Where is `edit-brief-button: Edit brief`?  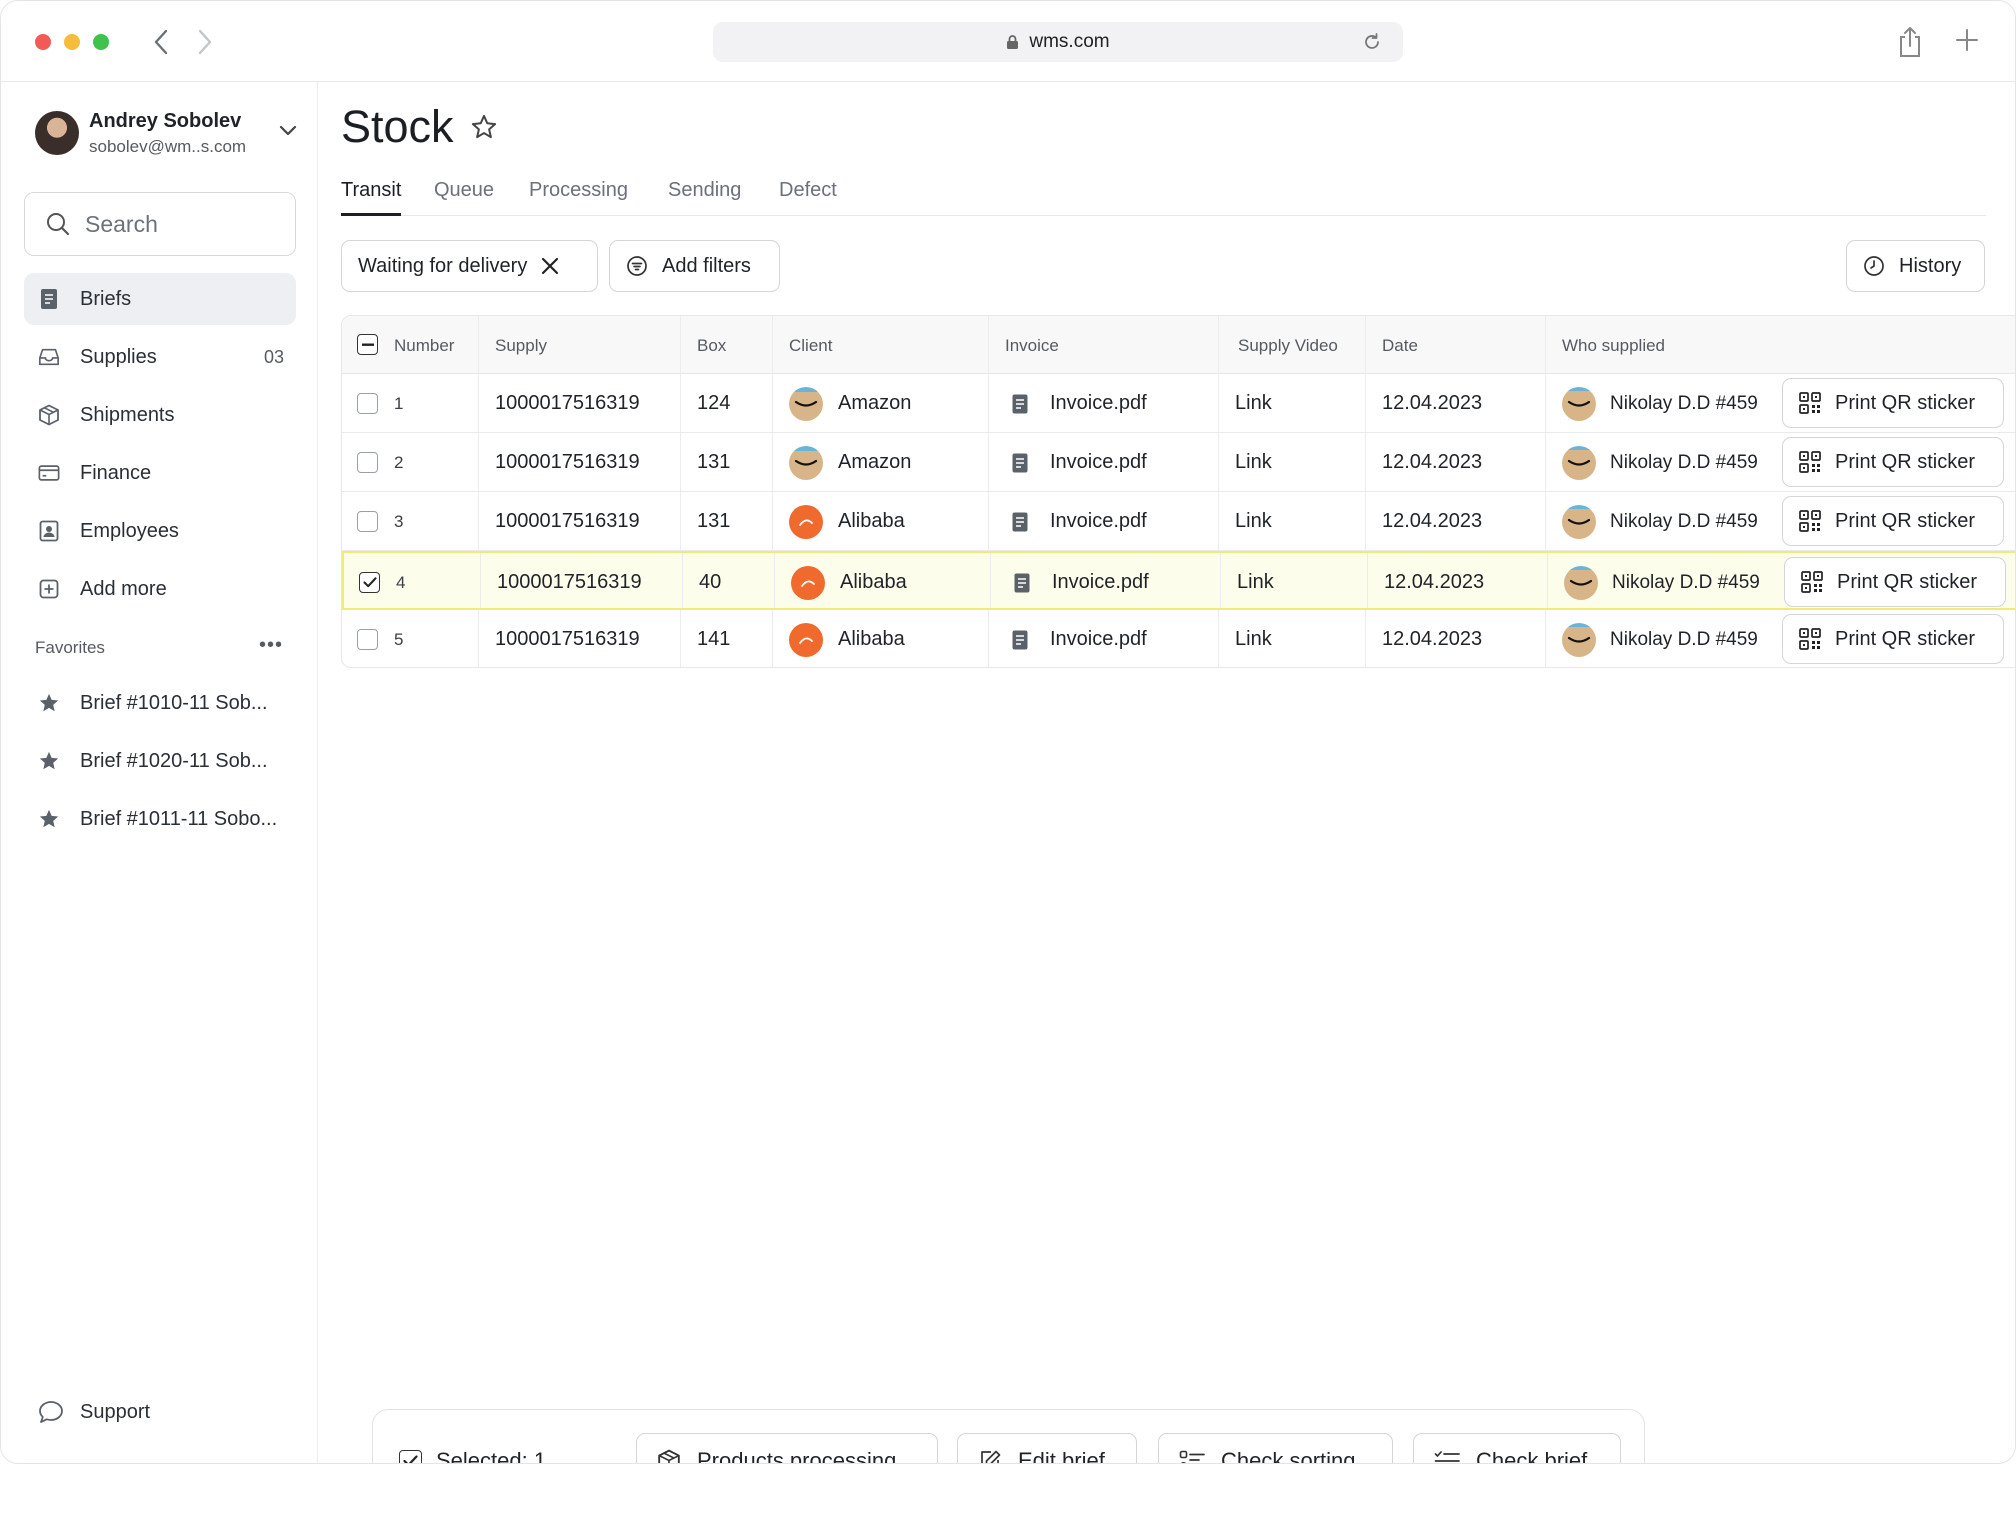
edit-brief-button: Edit brief is located at coordinates (1047, 1448).